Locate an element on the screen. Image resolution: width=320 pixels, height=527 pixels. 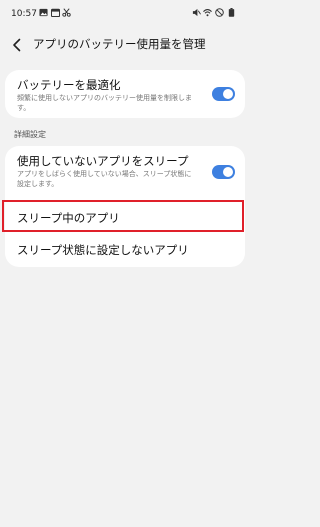
optimize-battery-card: バッテリーを最適化 頻繁に使用しないアプリのバッテリー使用量を制限します。 is located at coordinates (125, 94).